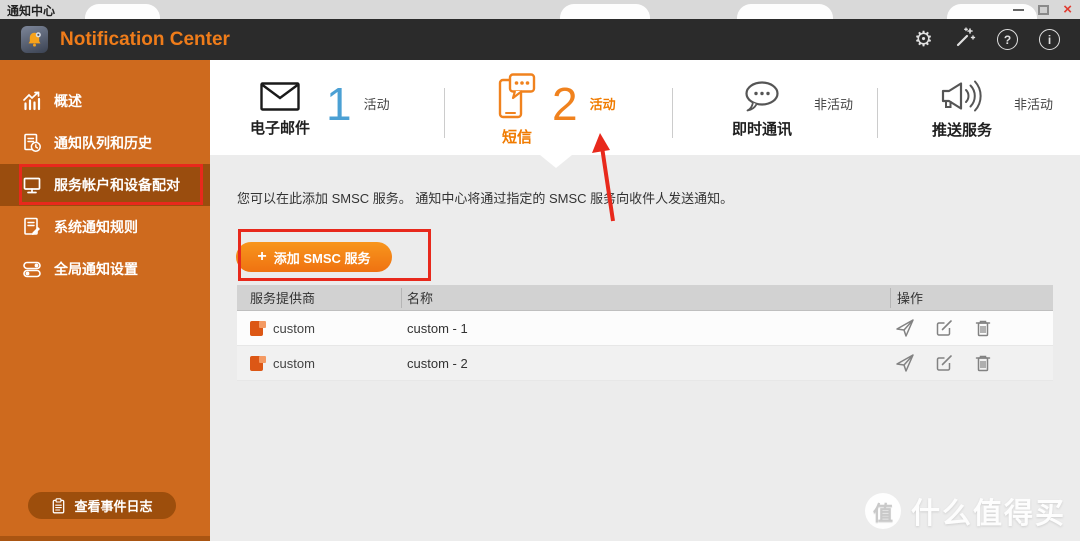  I want to click on tab-push-status: 非活动, so click(1034, 104).